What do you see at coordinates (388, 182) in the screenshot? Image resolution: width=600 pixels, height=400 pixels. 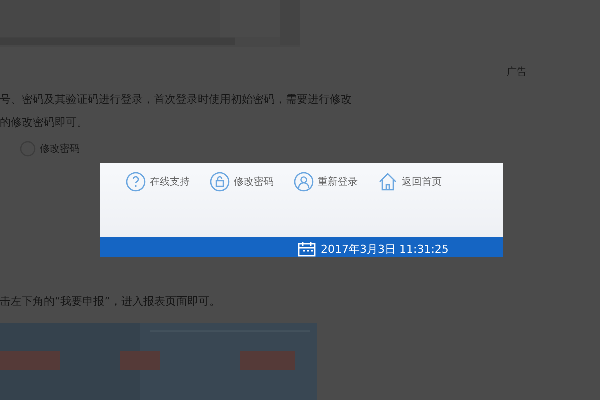 I see `home-icon` at bounding box center [388, 182].